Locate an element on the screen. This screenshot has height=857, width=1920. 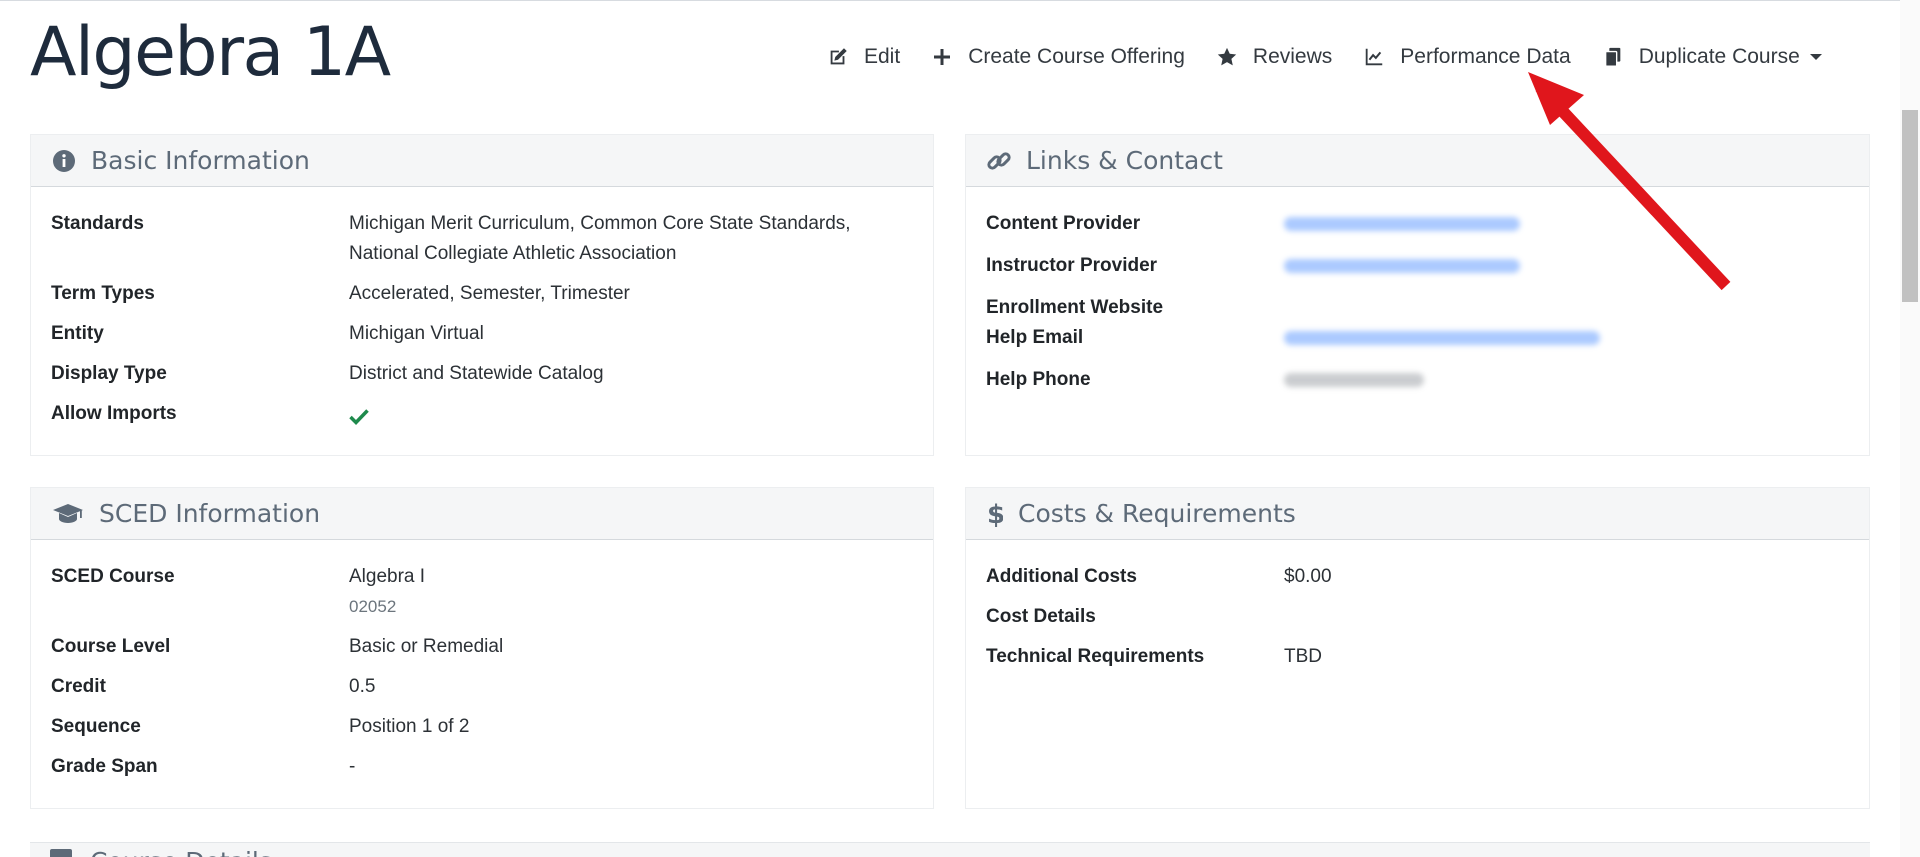
chart-line-icon is located at coordinates (1374, 57).